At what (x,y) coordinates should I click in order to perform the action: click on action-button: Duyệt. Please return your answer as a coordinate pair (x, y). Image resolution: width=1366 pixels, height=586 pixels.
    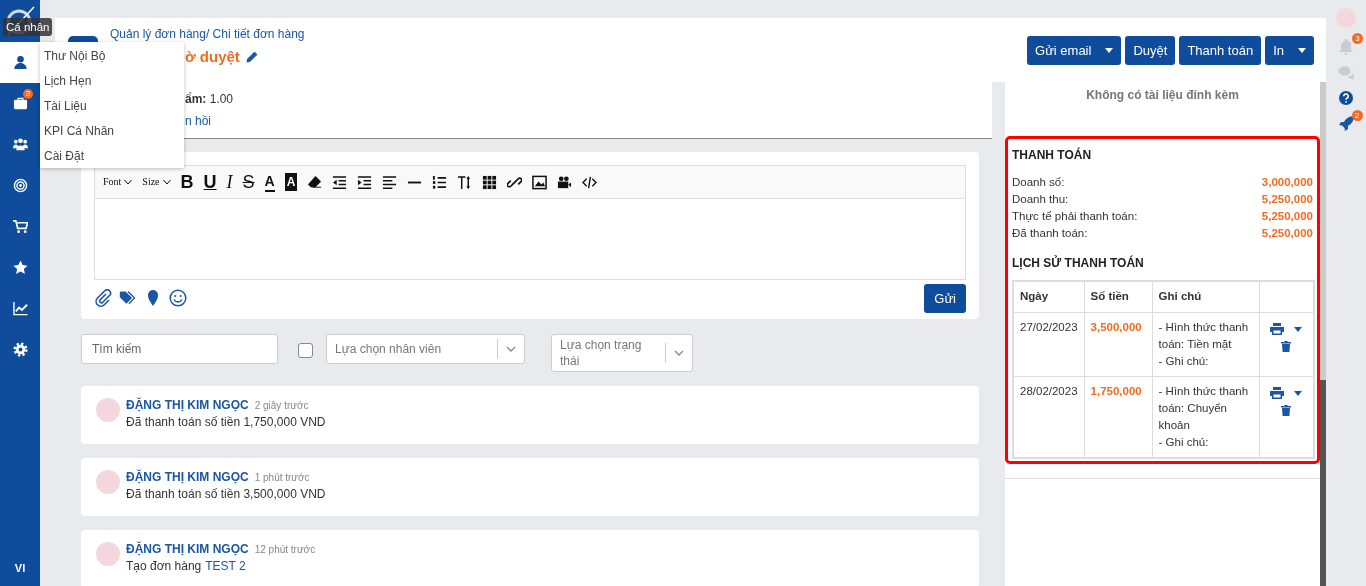
    Looking at the image, I should click on (1150, 50).